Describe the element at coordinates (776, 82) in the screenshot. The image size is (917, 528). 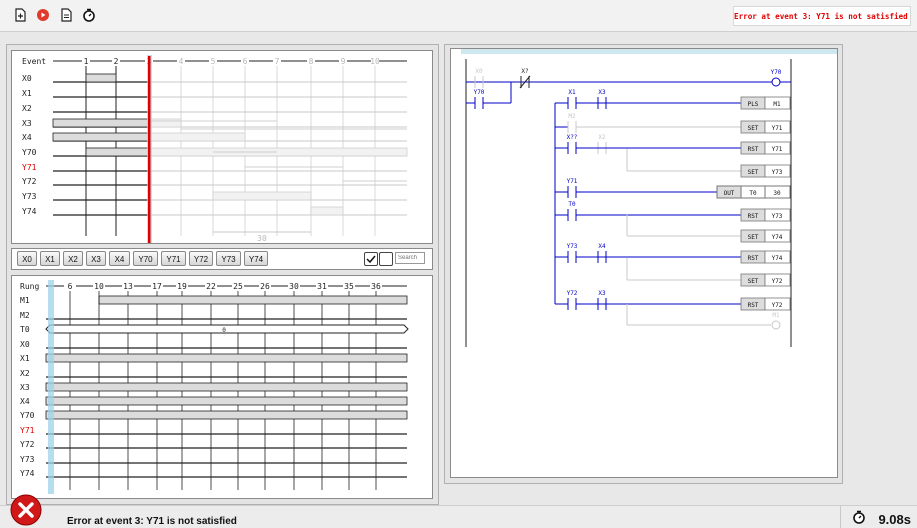
I see `coil-y70` at that location.